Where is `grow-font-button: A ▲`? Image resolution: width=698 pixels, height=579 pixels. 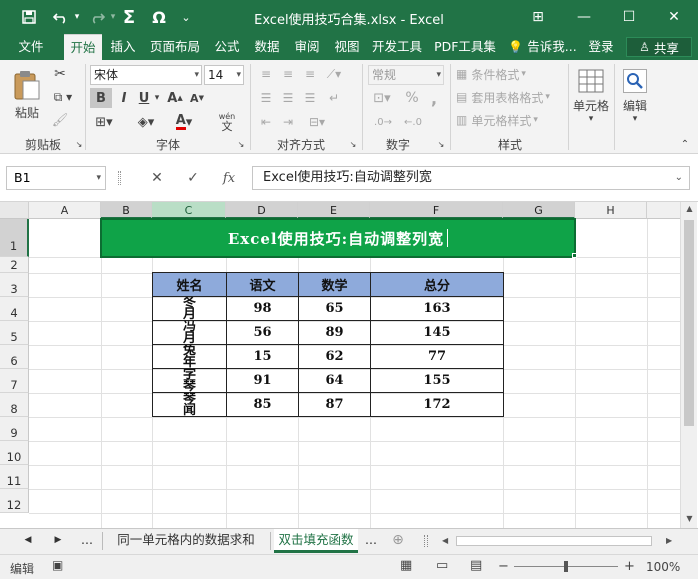 grow-font-button: A ▲ is located at coordinates (175, 98).